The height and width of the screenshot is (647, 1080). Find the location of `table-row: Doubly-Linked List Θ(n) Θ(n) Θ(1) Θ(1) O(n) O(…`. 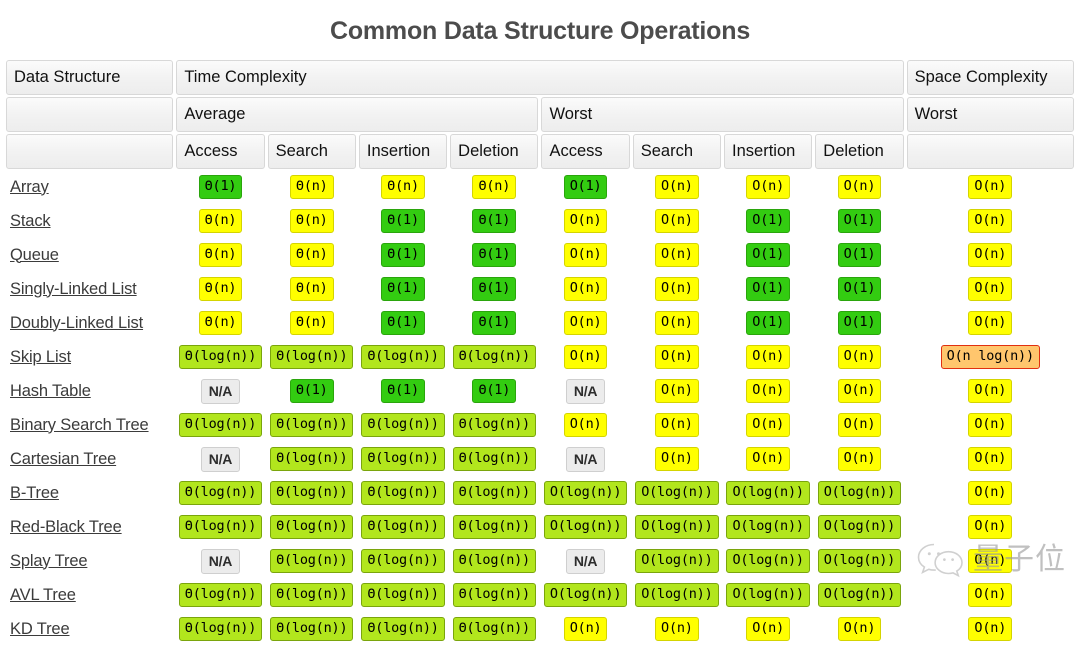

table-row: Doubly-Linked List Θ(n) Θ(n) Θ(1) Θ(1) O(n) O(… is located at coordinates (540, 323).